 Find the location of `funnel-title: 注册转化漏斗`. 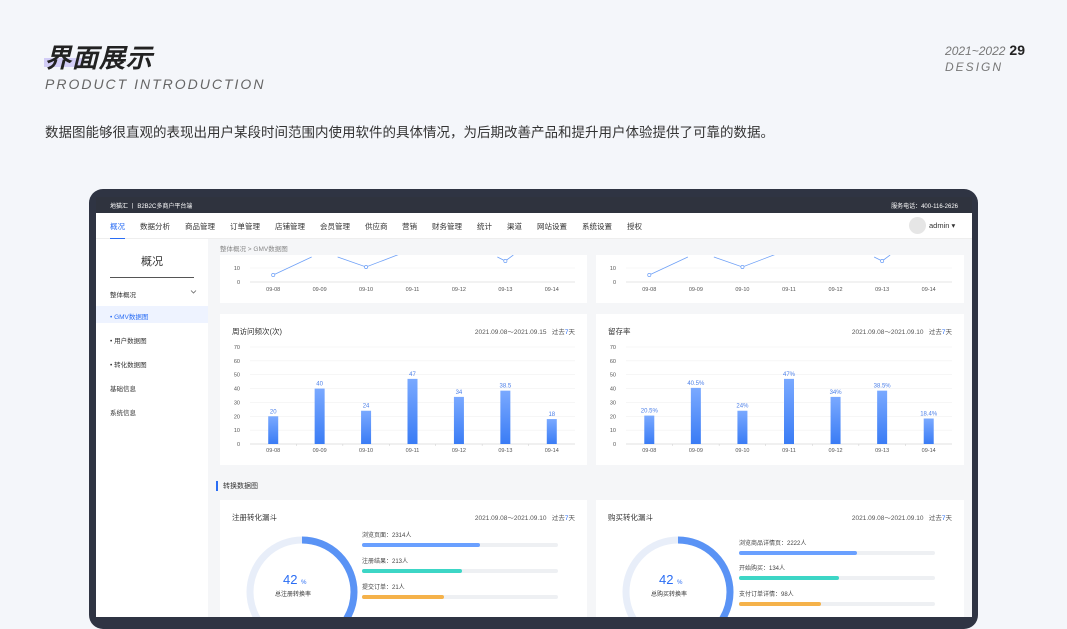

funnel-title: 注册转化漏斗 is located at coordinates (254, 517).